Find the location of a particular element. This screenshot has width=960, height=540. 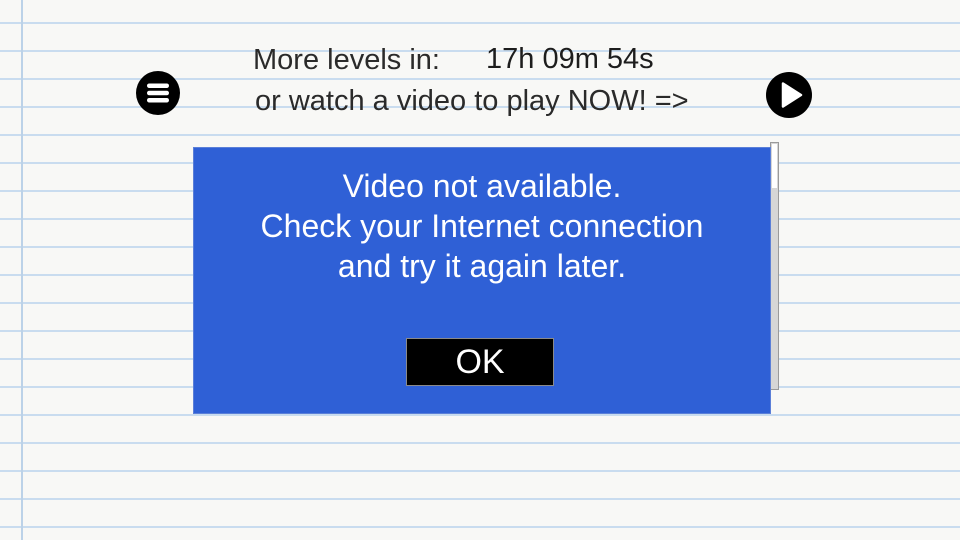

level-countdown-timer: 17h 09m 54s is located at coordinates (570, 59).